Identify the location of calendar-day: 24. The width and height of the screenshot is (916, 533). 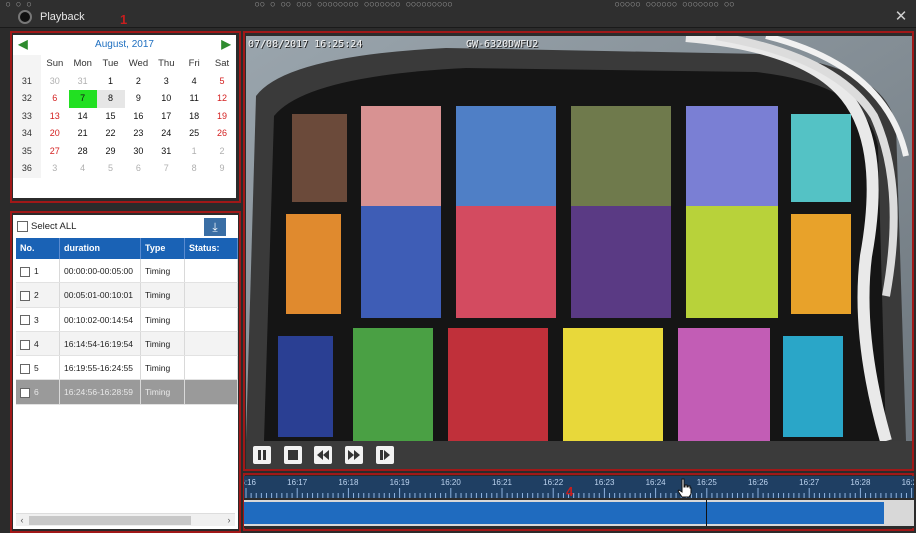
(166, 134).